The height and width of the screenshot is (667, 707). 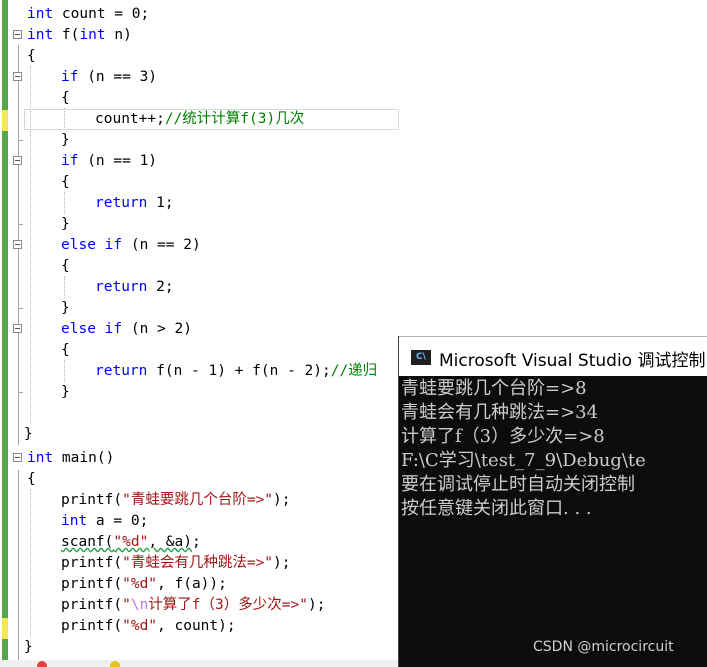 I want to click on console-titlebar: C\ Microsoft Visual Studio 调试控制, so click(x=553, y=356).